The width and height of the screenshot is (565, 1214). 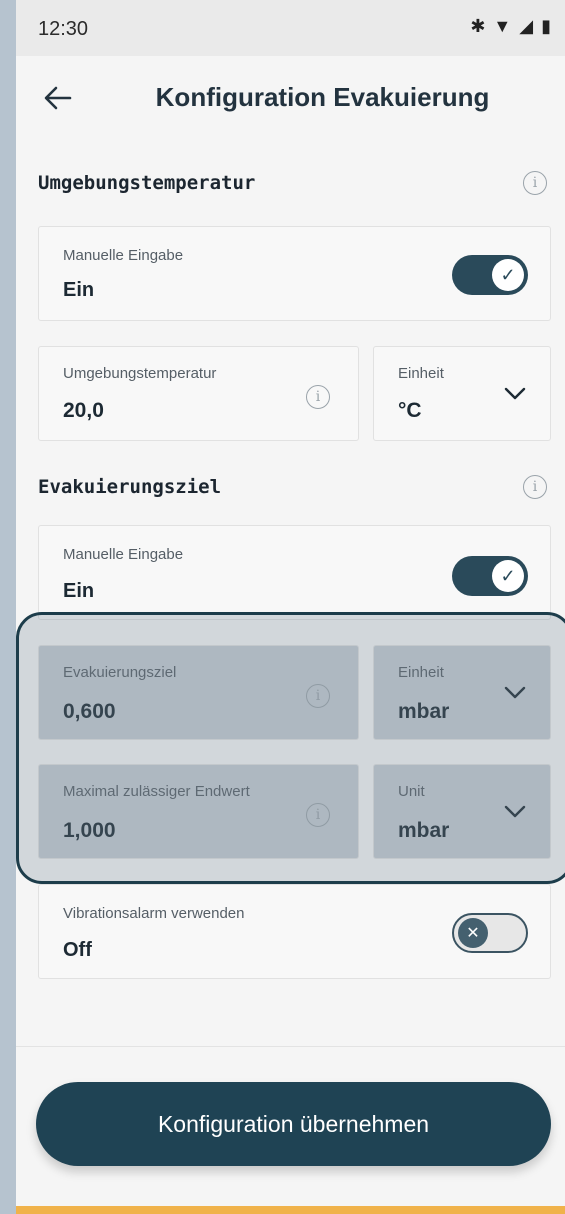 I want to click on target-unit-select: Einheit mbar, so click(x=462, y=692).